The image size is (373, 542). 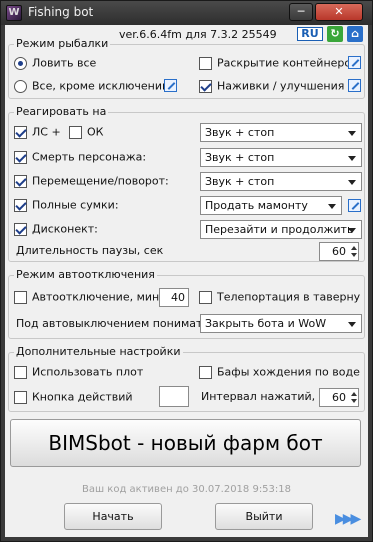 What do you see at coordinates (186, 13) in the screenshot?
I see `title-bar: W Fishing bot ─ ✕` at bounding box center [186, 13].